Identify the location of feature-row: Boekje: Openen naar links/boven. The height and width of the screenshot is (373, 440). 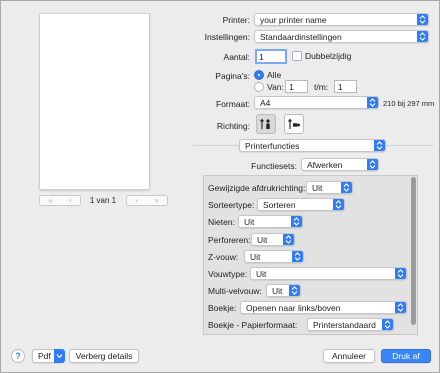
(309, 307).